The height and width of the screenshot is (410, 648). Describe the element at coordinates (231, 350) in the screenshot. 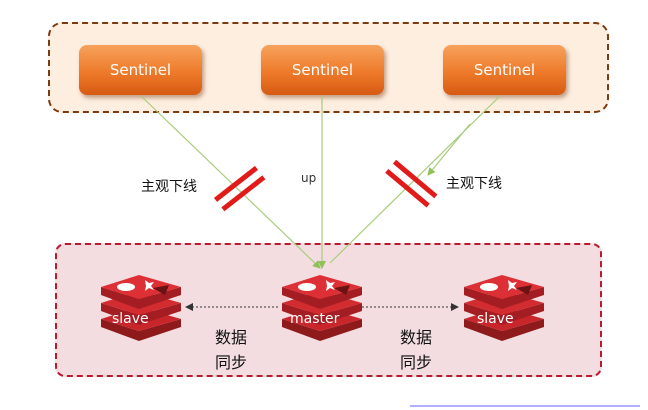

I see `sync-label-left: 数据 同步` at that location.